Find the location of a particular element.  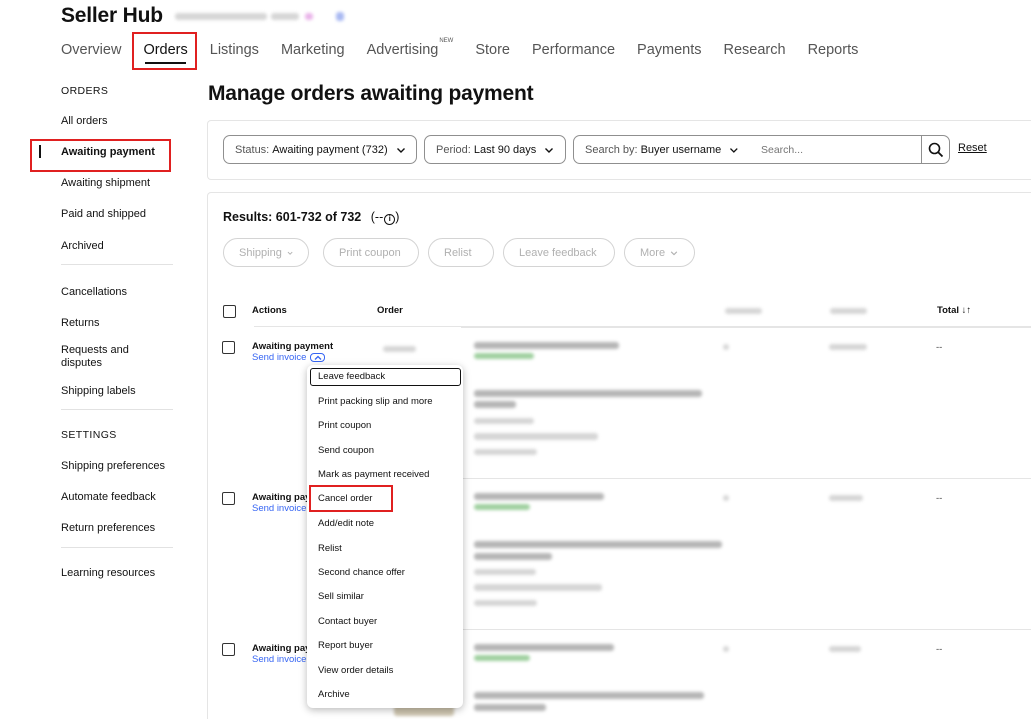

relist-bulk-button: Relist is located at coordinates (461, 252).